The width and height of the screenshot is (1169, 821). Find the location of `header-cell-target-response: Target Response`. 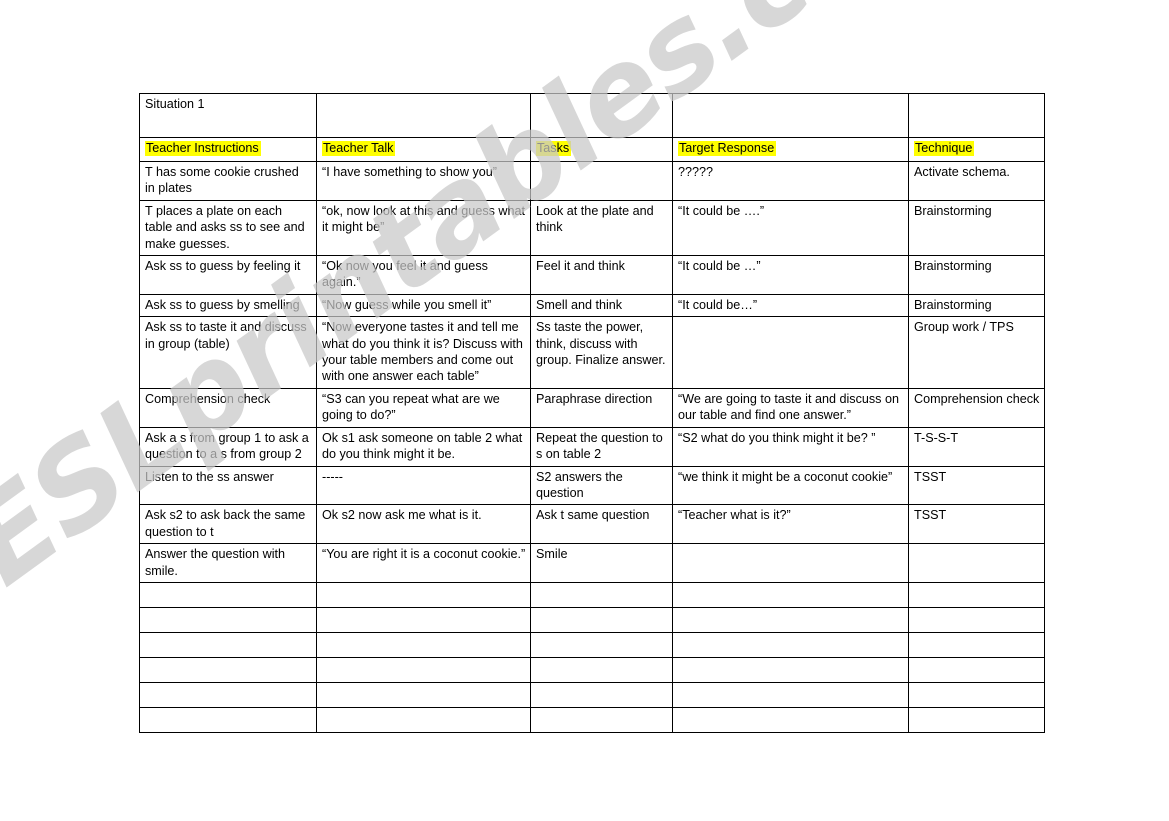

header-cell-target-response: Target Response is located at coordinates (790, 149).